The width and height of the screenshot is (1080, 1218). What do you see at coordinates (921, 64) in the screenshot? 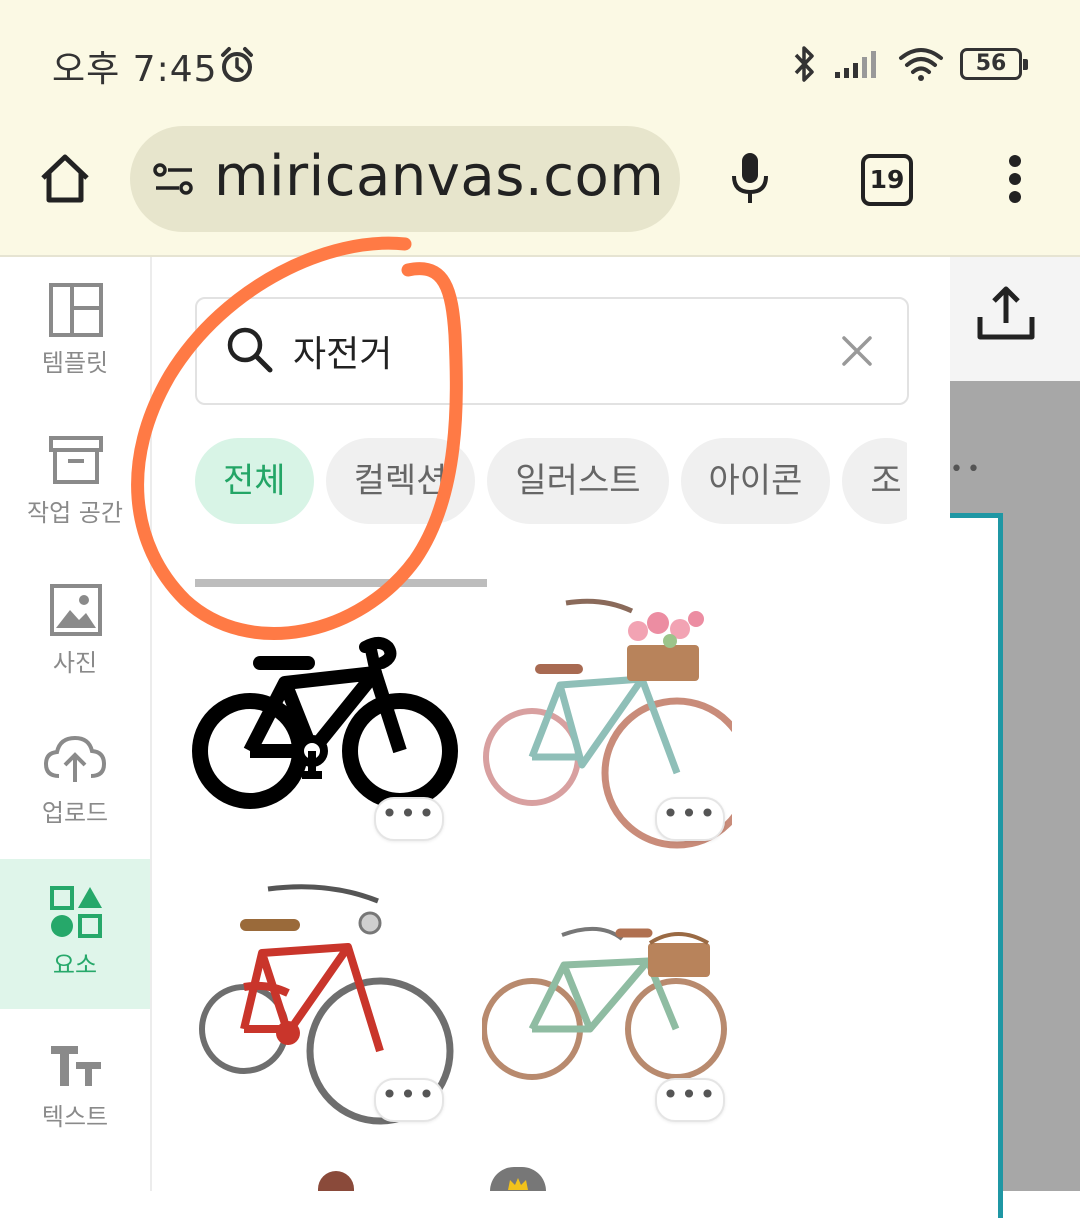
I see `wifi-icon` at bounding box center [921, 64].